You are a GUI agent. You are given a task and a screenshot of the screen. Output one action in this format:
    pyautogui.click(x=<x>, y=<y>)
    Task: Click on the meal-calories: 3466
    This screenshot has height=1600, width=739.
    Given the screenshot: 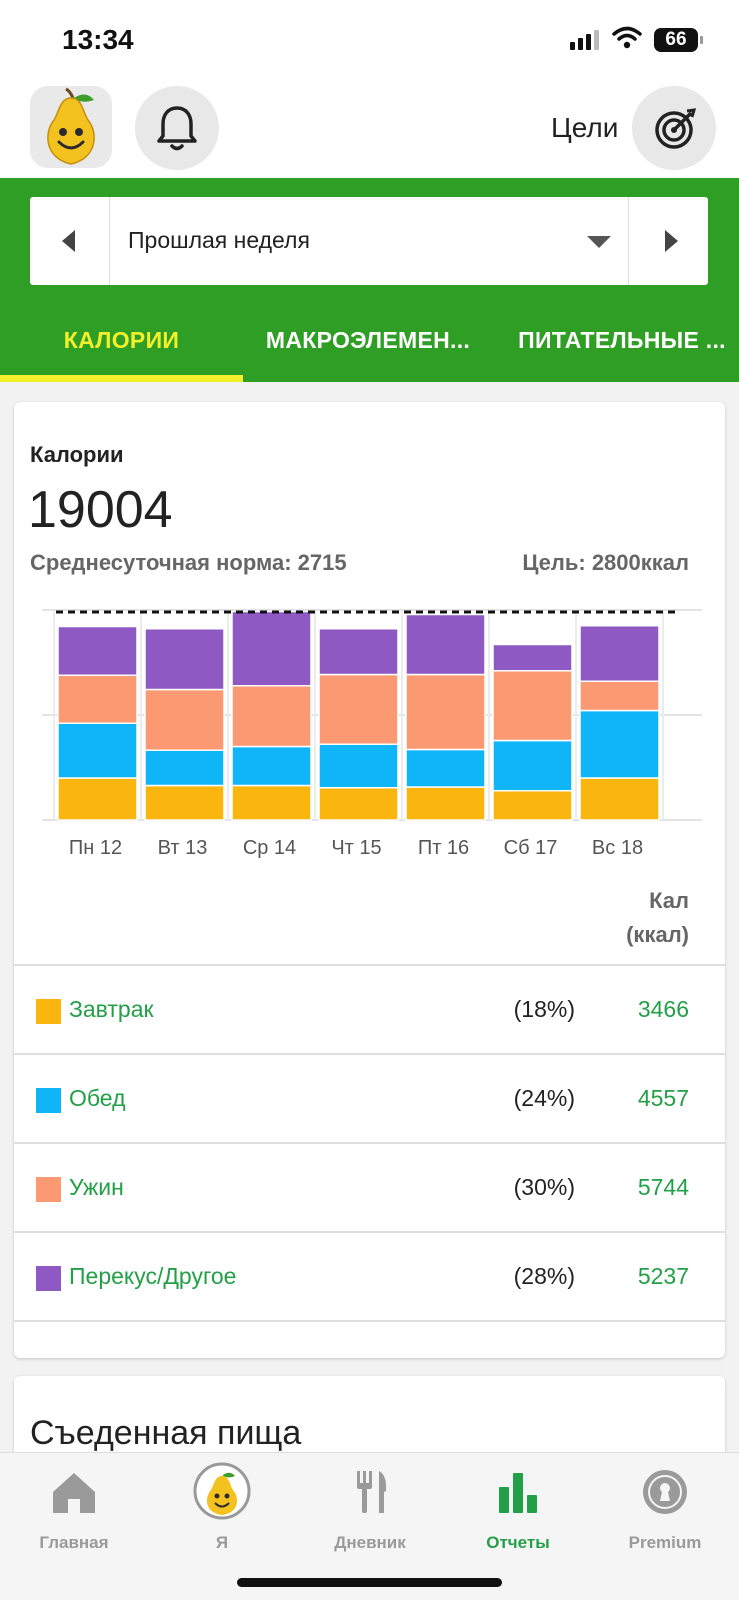 What is the action you would take?
    pyautogui.click(x=663, y=1009)
    